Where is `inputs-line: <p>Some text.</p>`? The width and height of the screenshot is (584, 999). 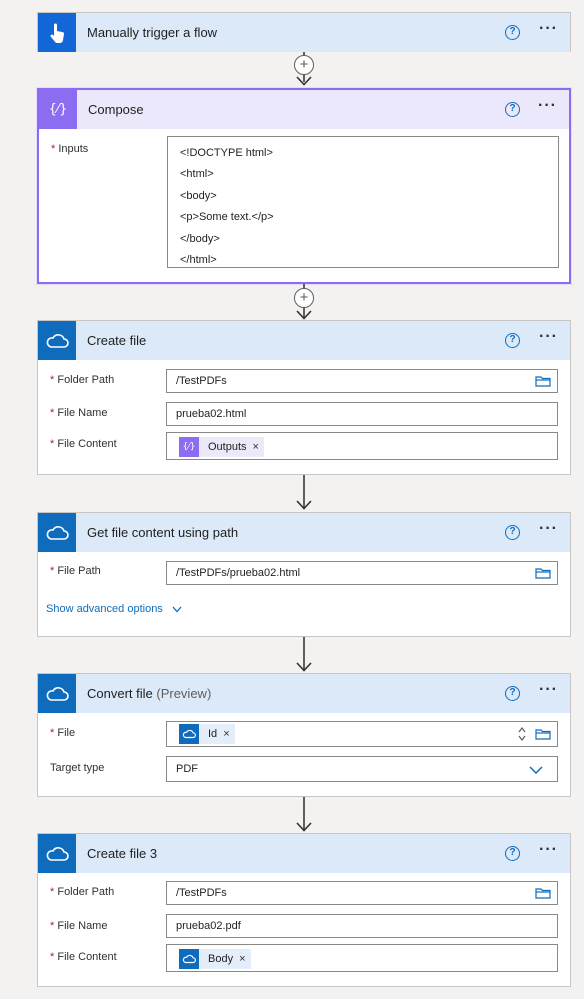
inputs-line: <p>Some text.</p> is located at coordinates (227, 217).